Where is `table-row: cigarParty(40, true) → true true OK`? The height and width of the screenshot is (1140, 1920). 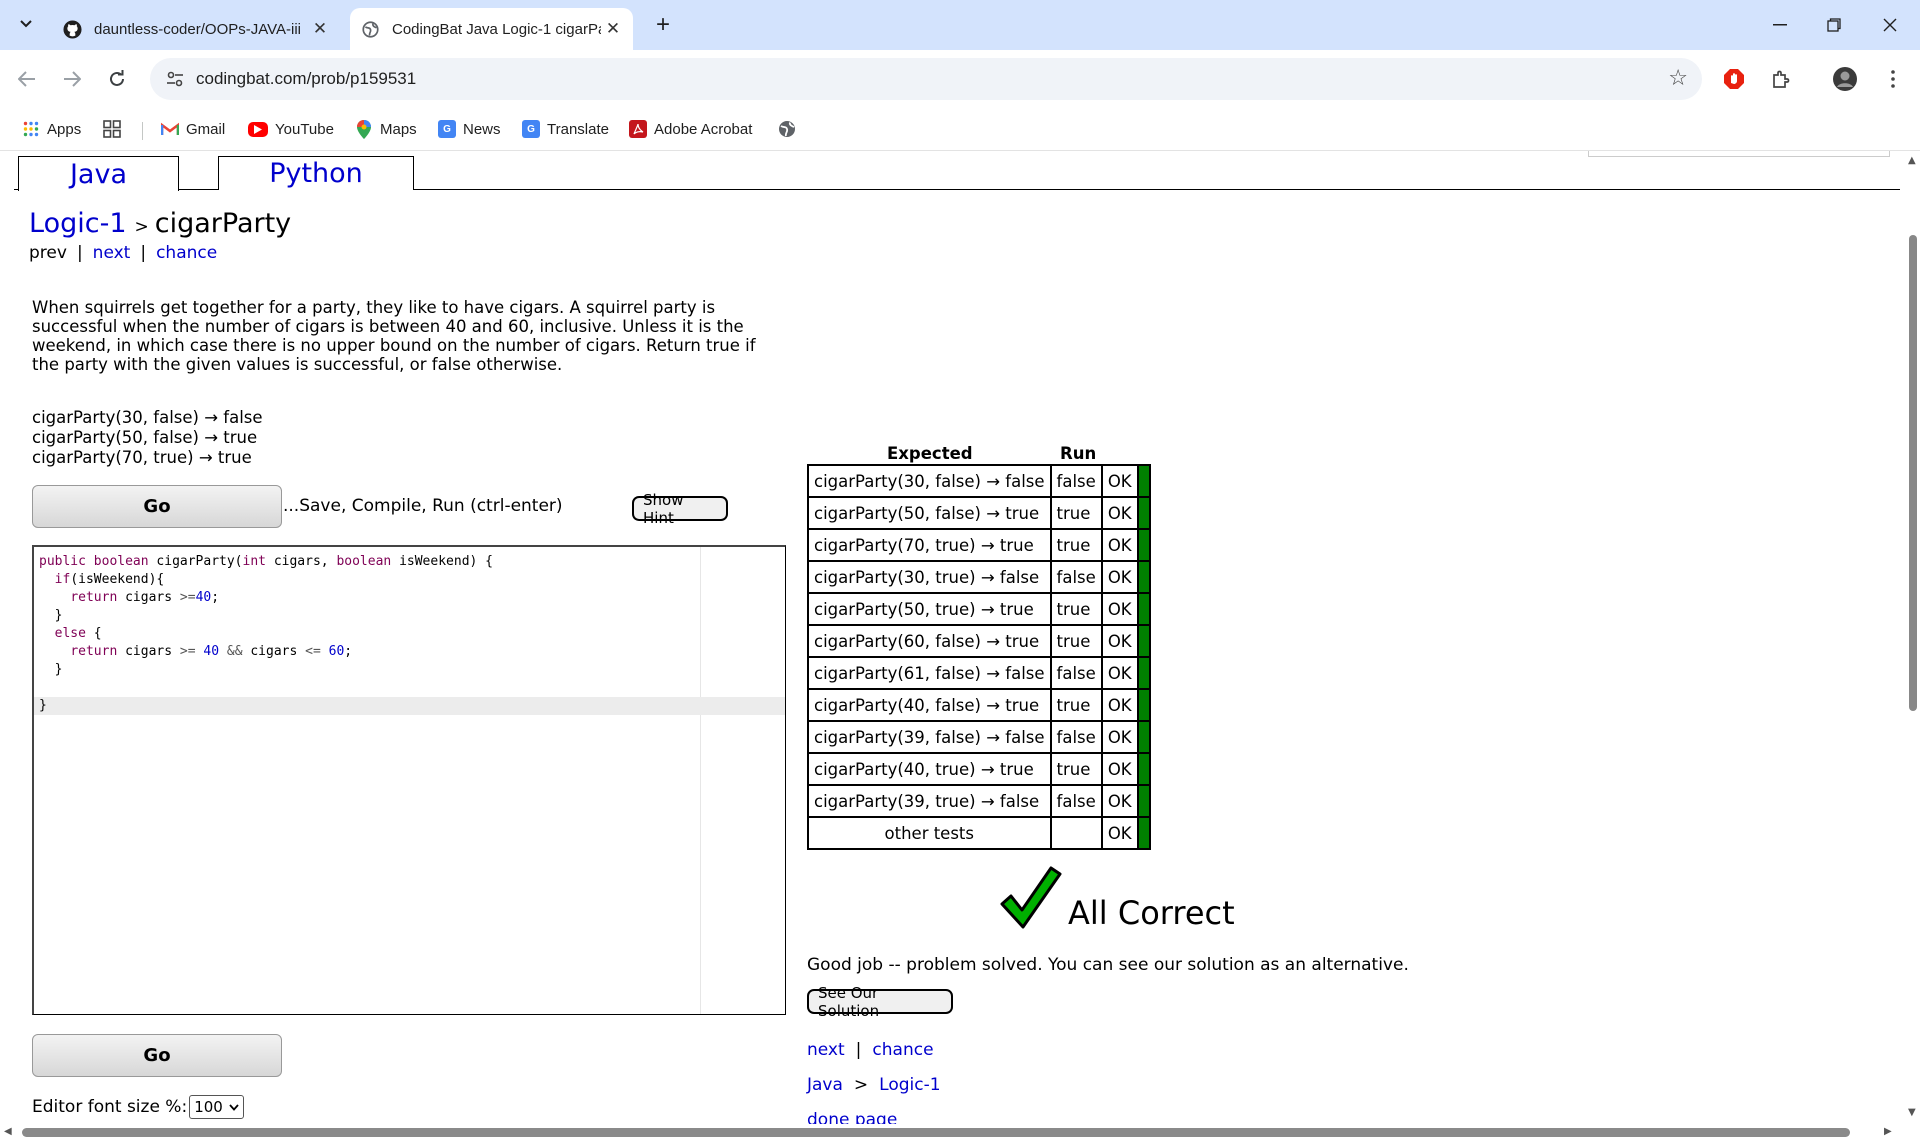 table-row: cigarParty(40, true) → true true OK is located at coordinates (979, 769).